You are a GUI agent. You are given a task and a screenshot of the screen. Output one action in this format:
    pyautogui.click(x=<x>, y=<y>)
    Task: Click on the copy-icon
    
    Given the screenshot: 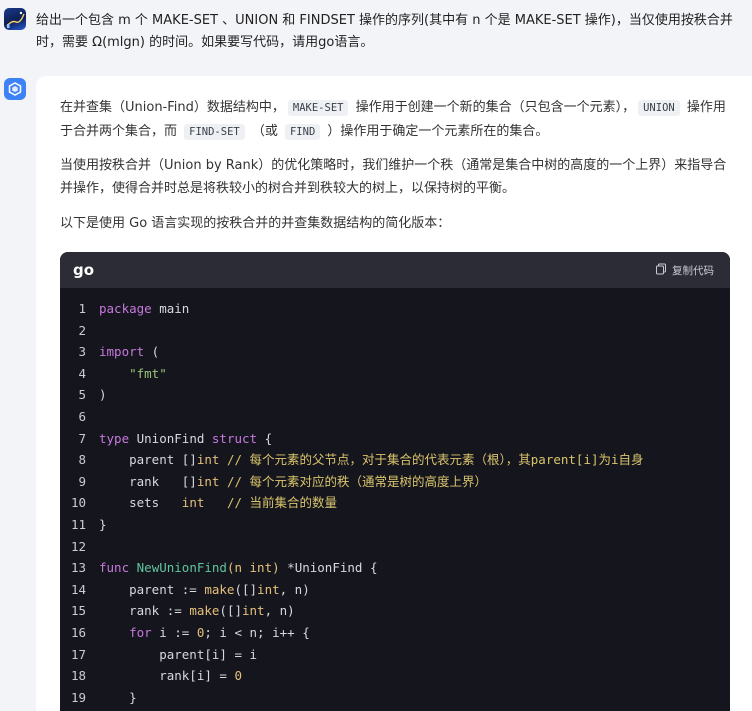 What is the action you would take?
    pyautogui.click(x=661, y=270)
    